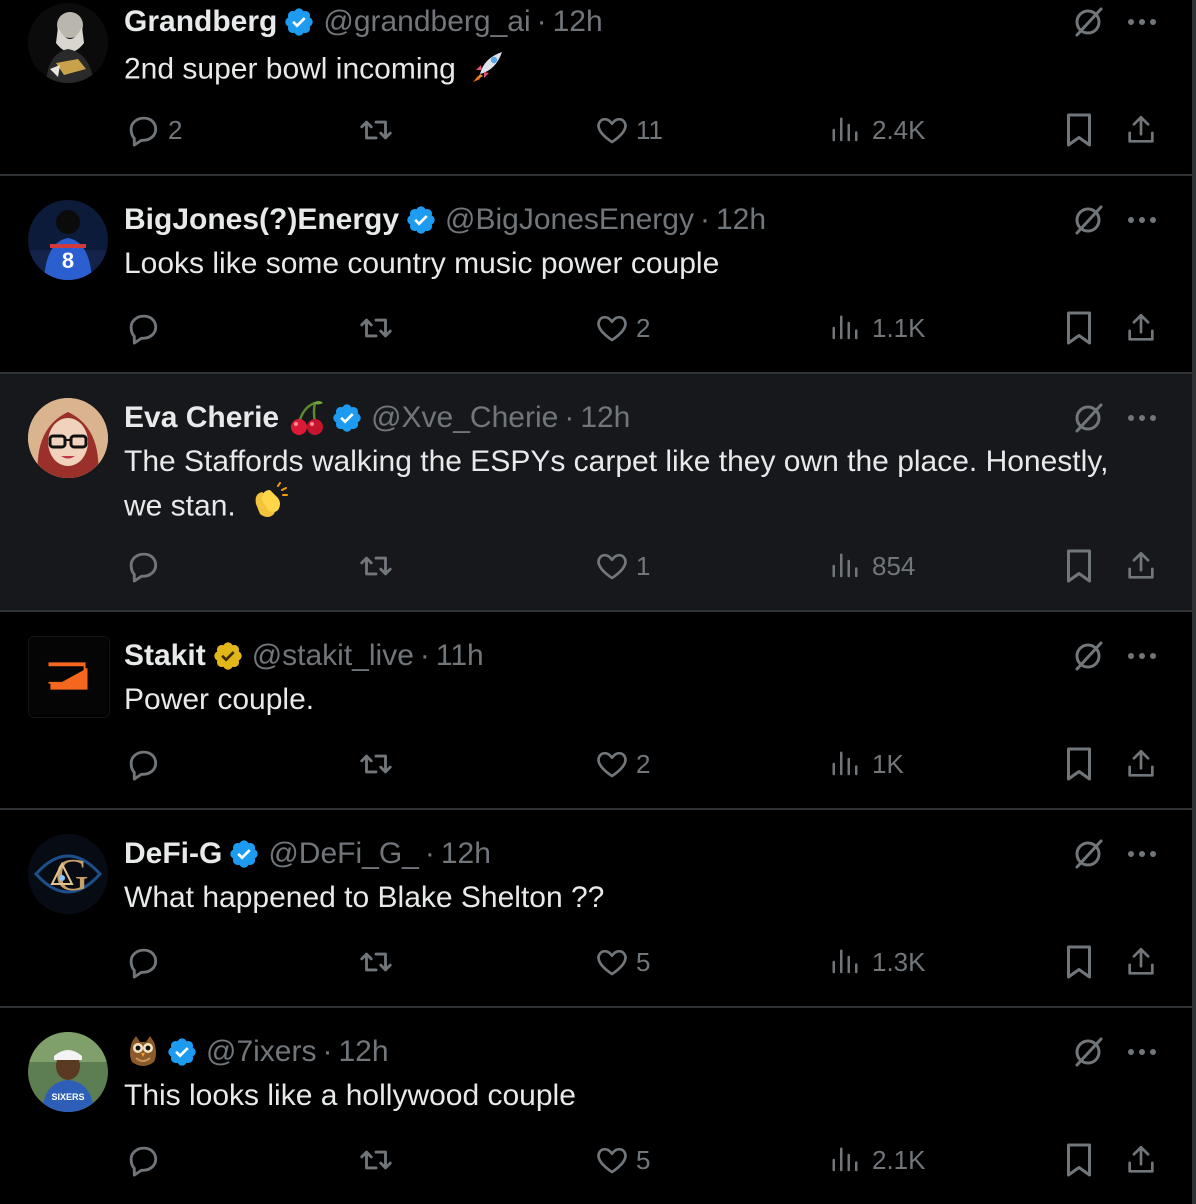 This screenshot has height=1204, width=1196. What do you see at coordinates (182, 1052) in the screenshot?
I see `verified-badge-icon` at bounding box center [182, 1052].